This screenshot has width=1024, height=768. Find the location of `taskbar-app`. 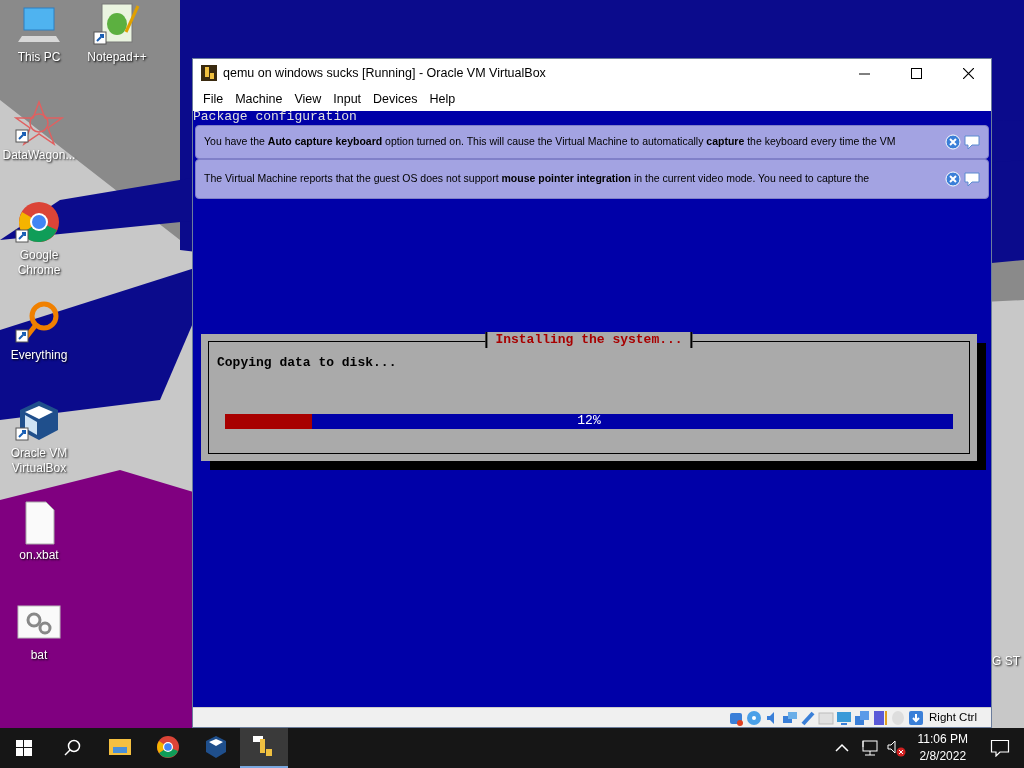

taskbar-app is located at coordinates (264, 748).